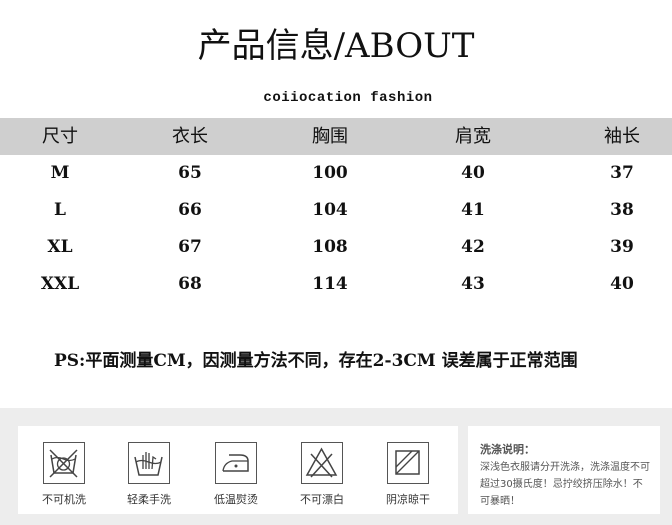  Describe the element at coordinates (60, 136) in the screenshot. I see `header-size: 尺寸` at that location.